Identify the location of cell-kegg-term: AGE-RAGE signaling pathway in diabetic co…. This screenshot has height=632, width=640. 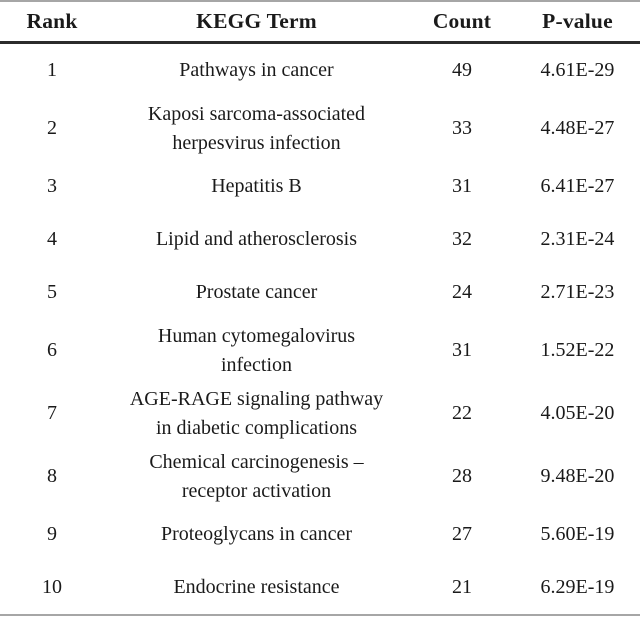
(256, 413).